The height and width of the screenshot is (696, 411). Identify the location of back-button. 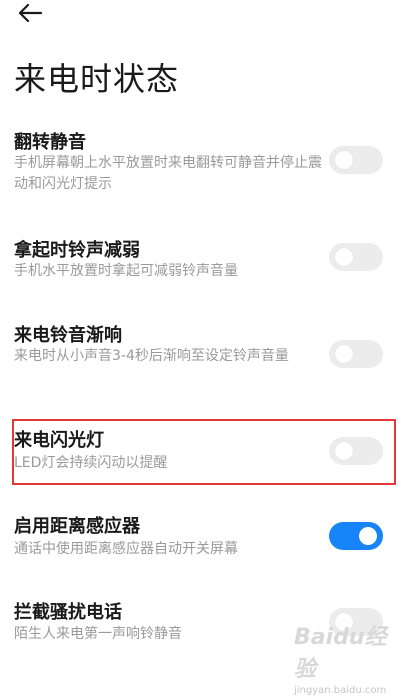
(30, 13).